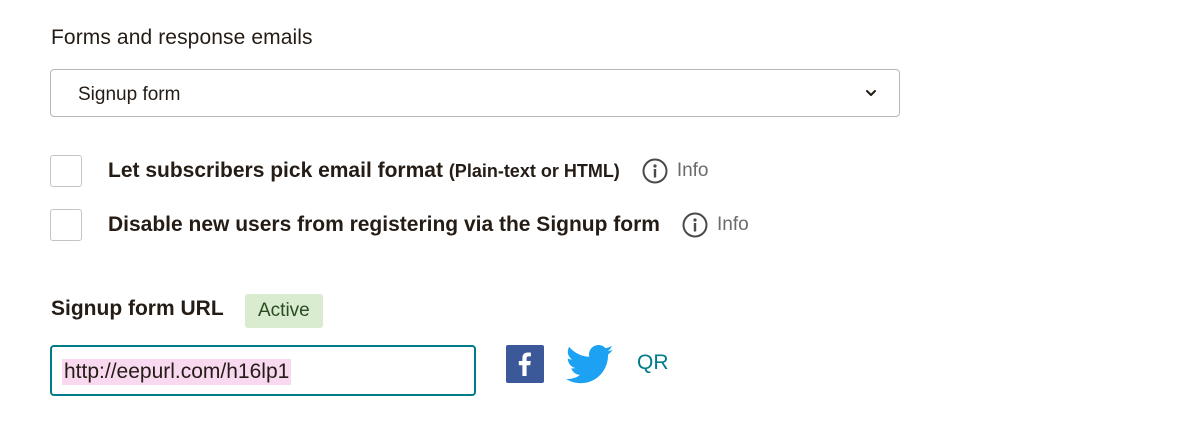 The height and width of the screenshot is (431, 1200). Describe the element at coordinates (653, 363) in the screenshot. I see `qr-link: QR` at that location.